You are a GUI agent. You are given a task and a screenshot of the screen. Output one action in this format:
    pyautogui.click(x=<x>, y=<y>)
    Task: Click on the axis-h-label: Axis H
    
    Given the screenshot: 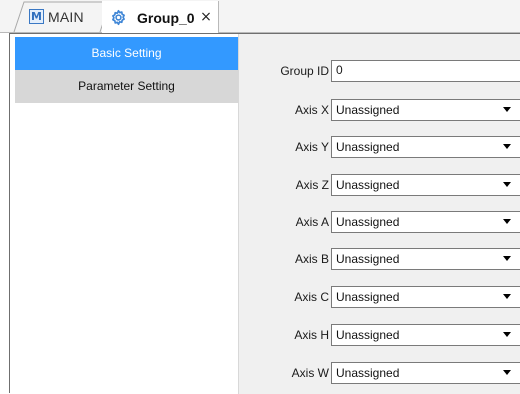 What is the action you would take?
    pyautogui.click(x=311, y=335)
    